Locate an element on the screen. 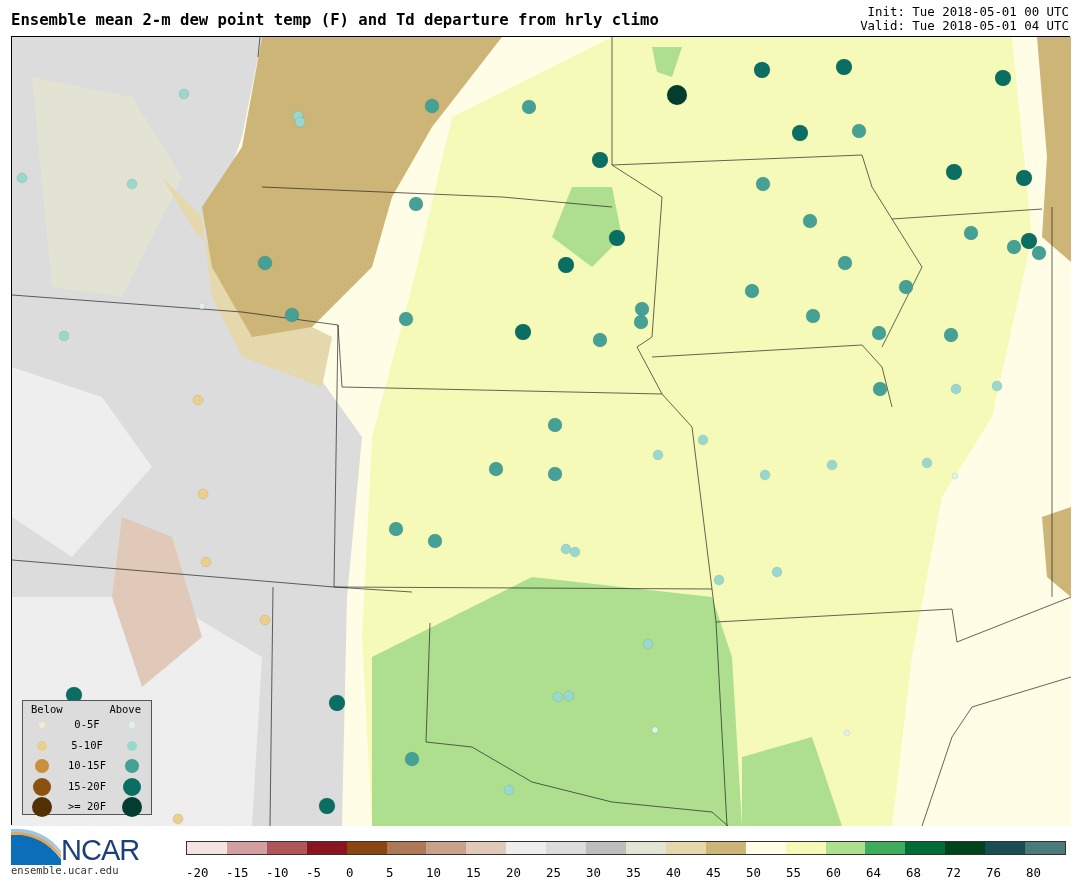 This screenshot has width=1080, height=887. init-time: Init: Tue 2018-05-01 00 UTC is located at coordinates (967, 12).